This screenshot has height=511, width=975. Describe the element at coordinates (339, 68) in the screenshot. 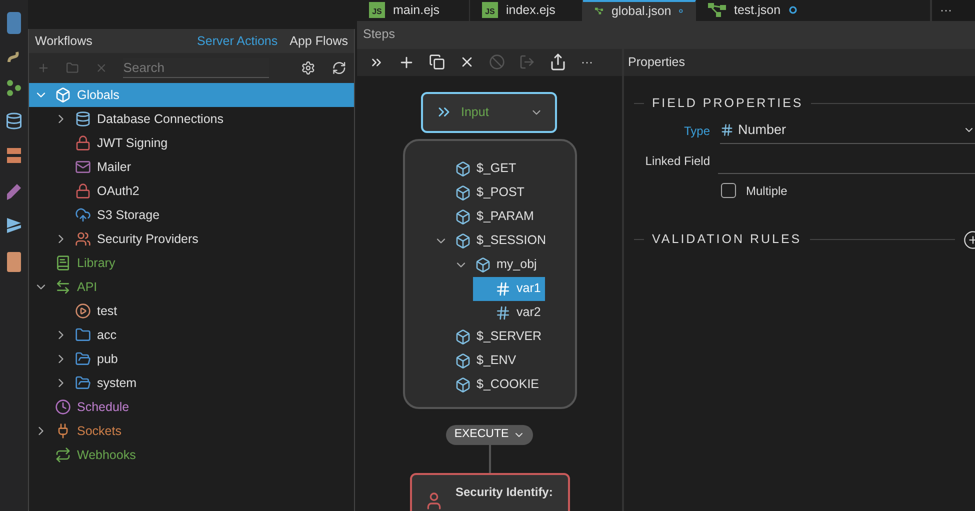

I see `refresh-icon` at that location.